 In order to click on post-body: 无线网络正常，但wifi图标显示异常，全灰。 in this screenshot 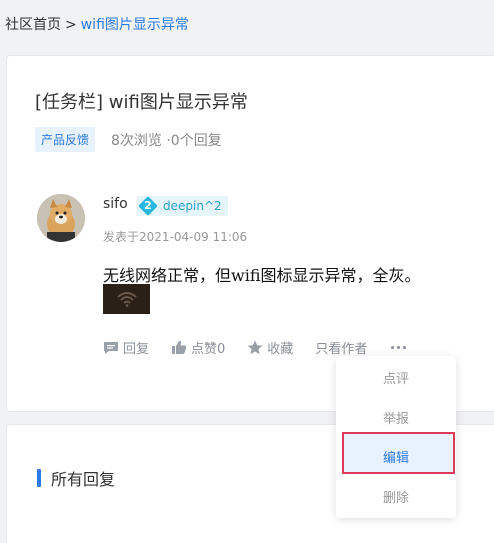, I will do `click(262, 275)`.